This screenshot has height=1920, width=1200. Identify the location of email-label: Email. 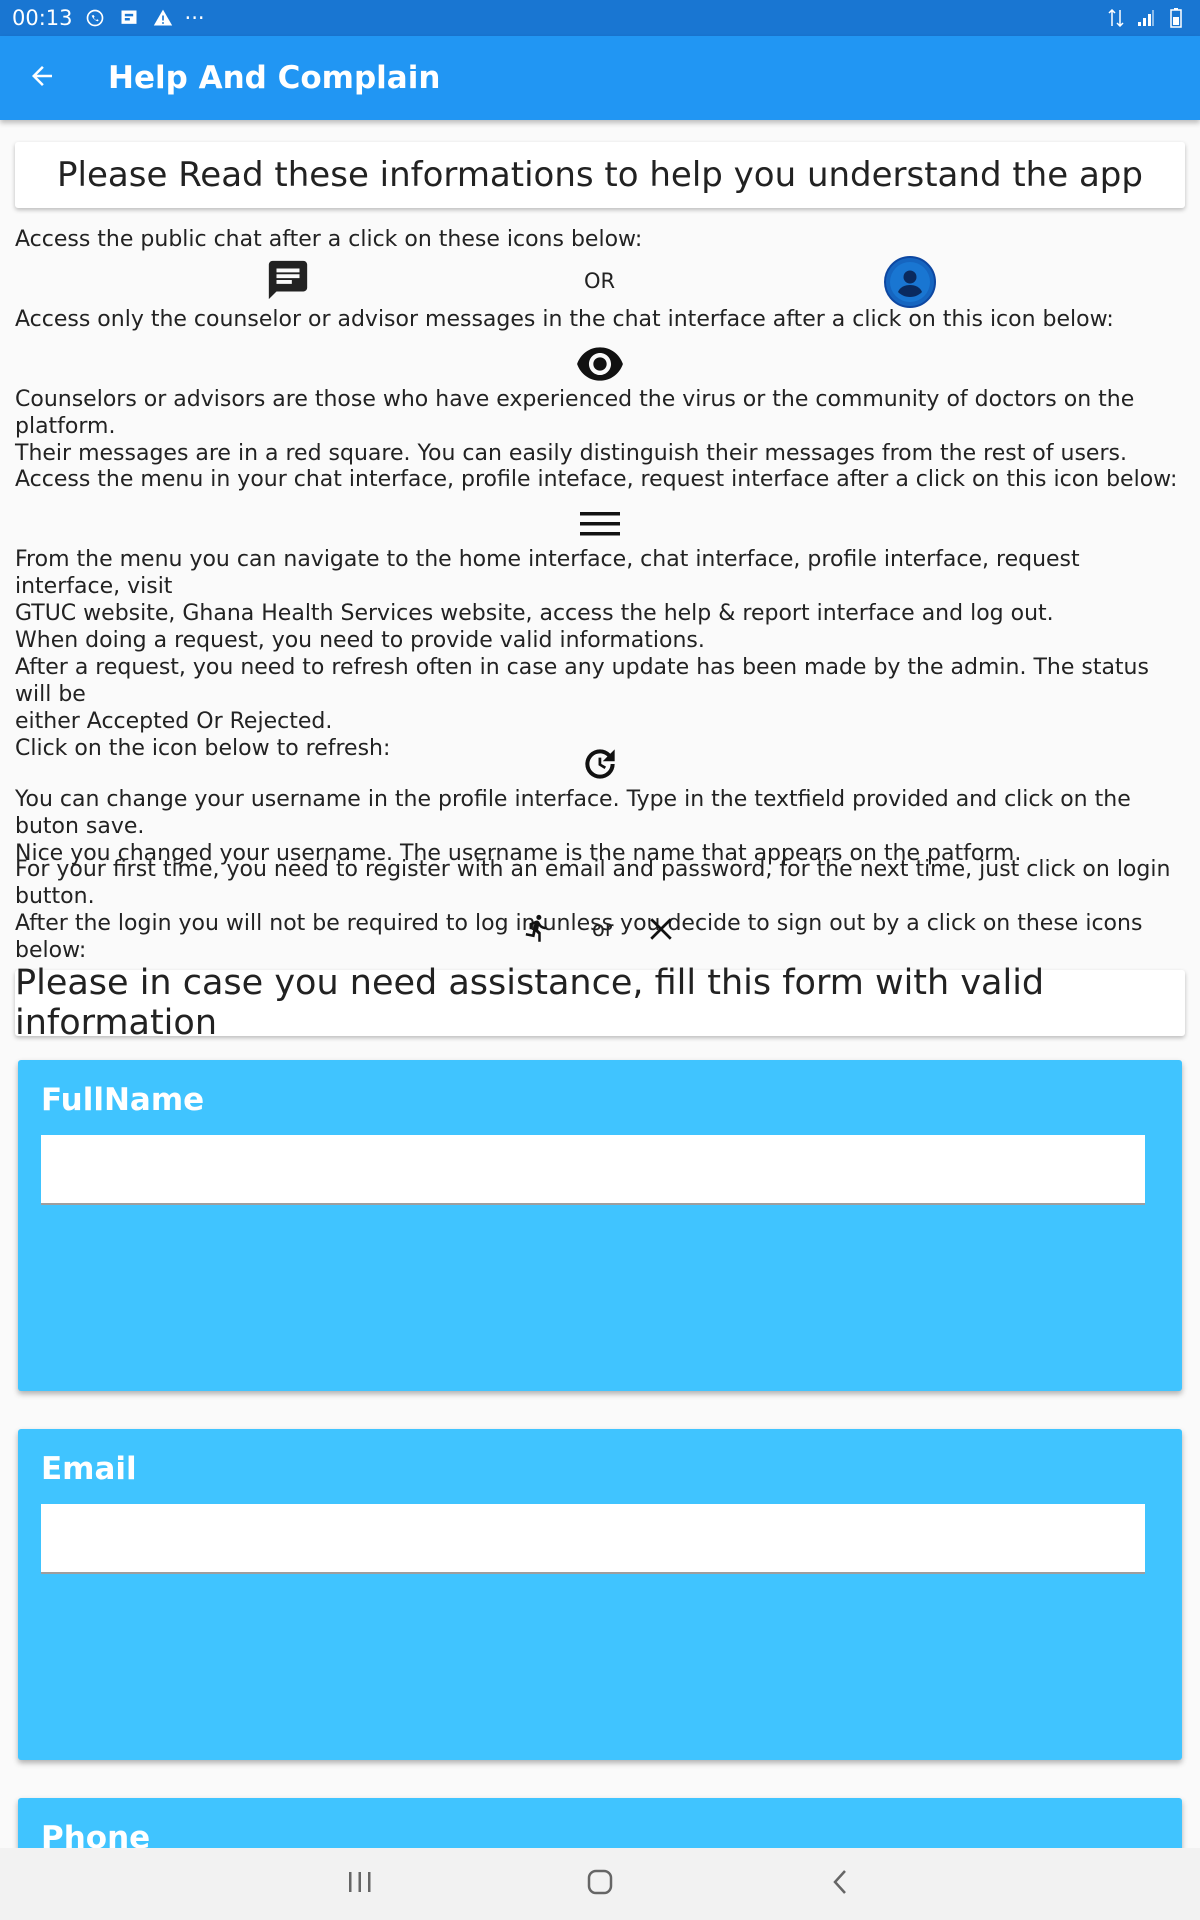
(89, 1469).